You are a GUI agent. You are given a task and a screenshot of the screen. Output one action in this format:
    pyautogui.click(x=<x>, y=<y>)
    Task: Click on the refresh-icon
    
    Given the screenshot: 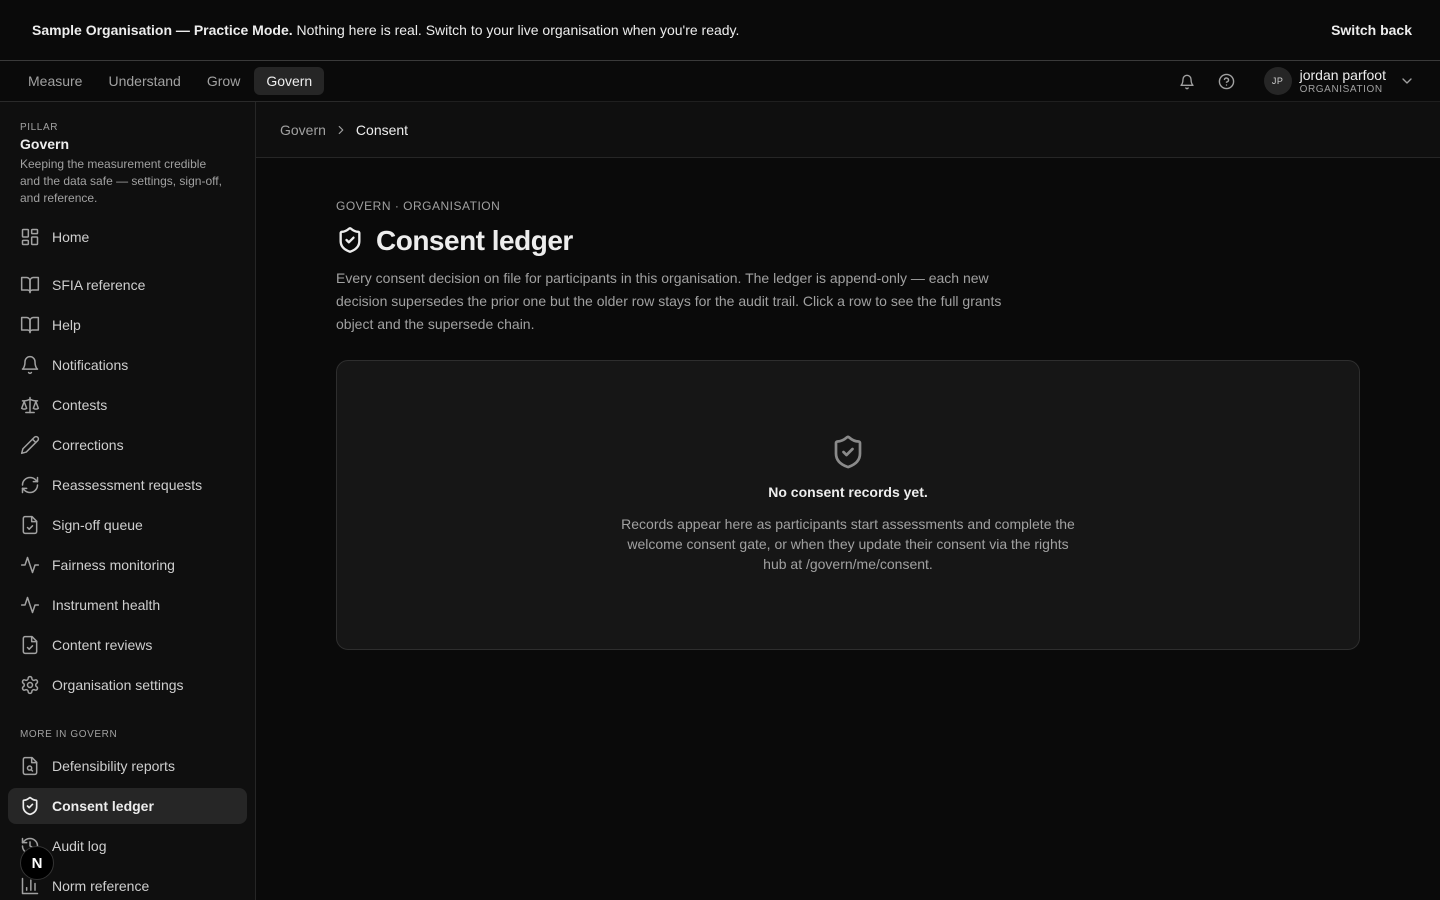 What is the action you would take?
    pyautogui.click(x=30, y=485)
    